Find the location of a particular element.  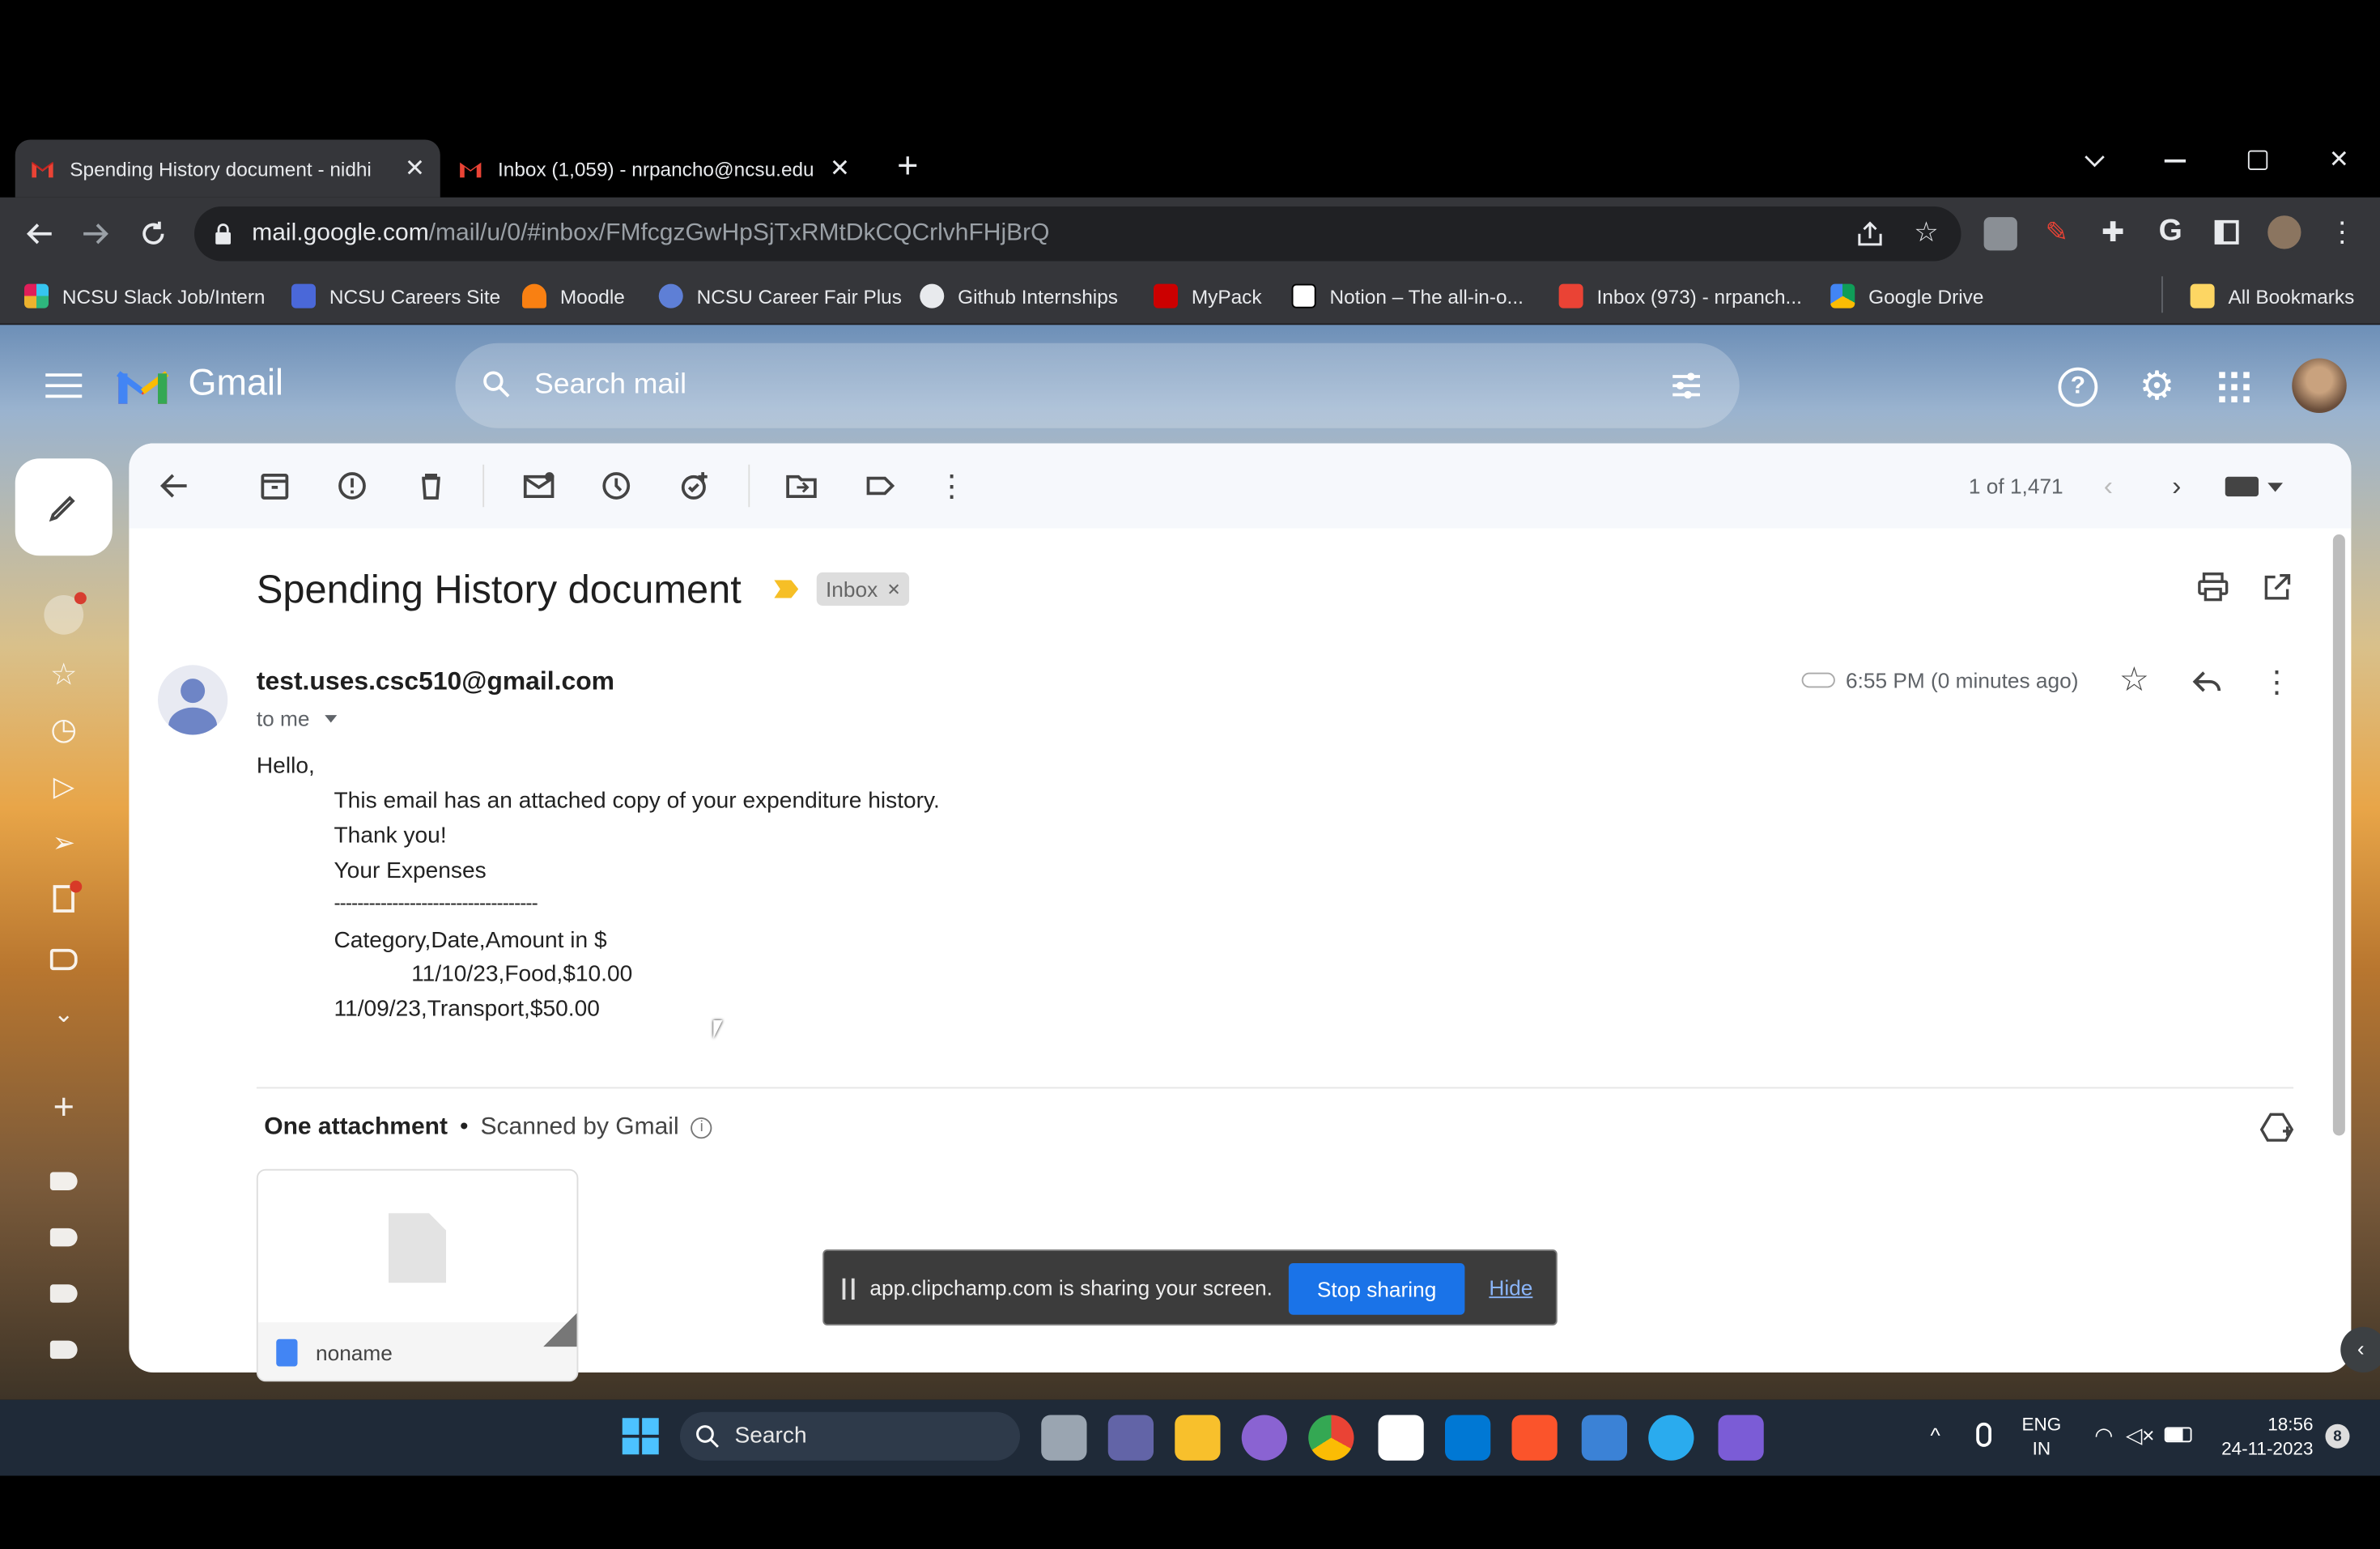

clipchamp-icon is located at coordinates (1741, 1438).